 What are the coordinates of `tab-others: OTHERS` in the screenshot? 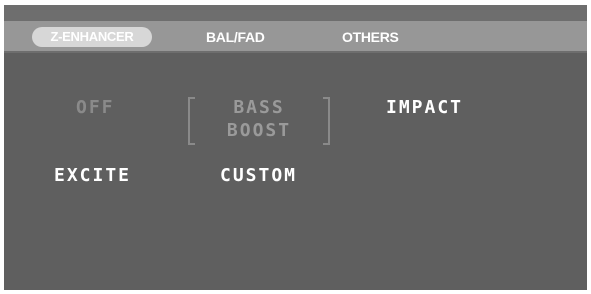 It's located at (370, 37).